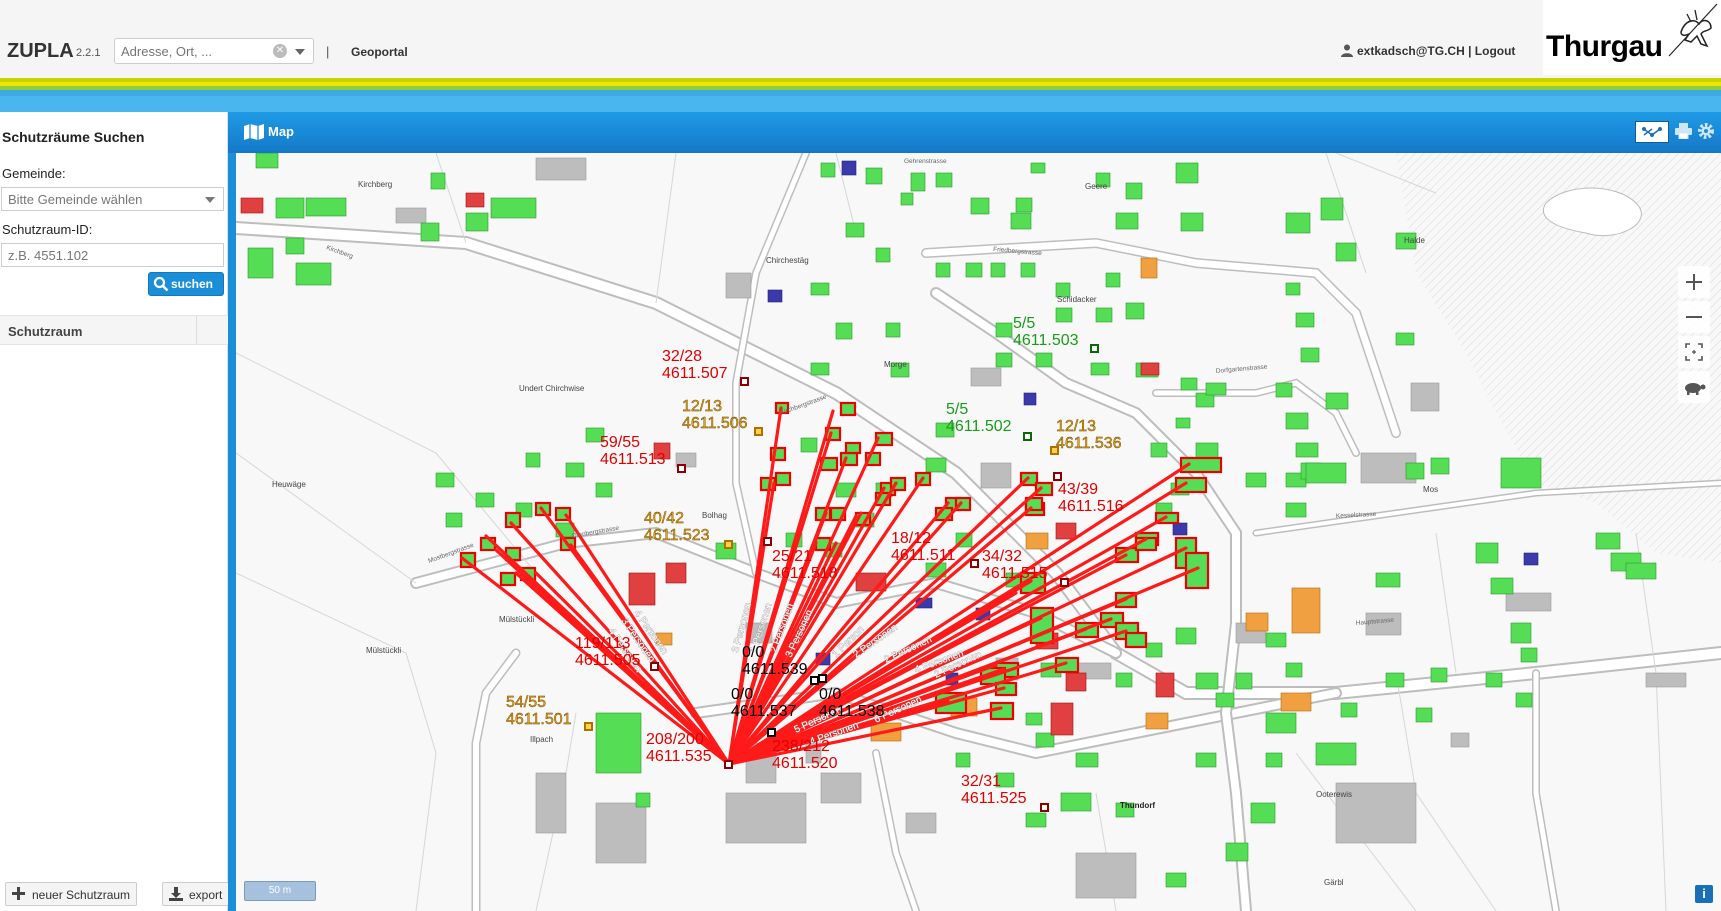 The width and height of the screenshot is (1721, 911). I want to click on expand-icon, so click(1694, 352).